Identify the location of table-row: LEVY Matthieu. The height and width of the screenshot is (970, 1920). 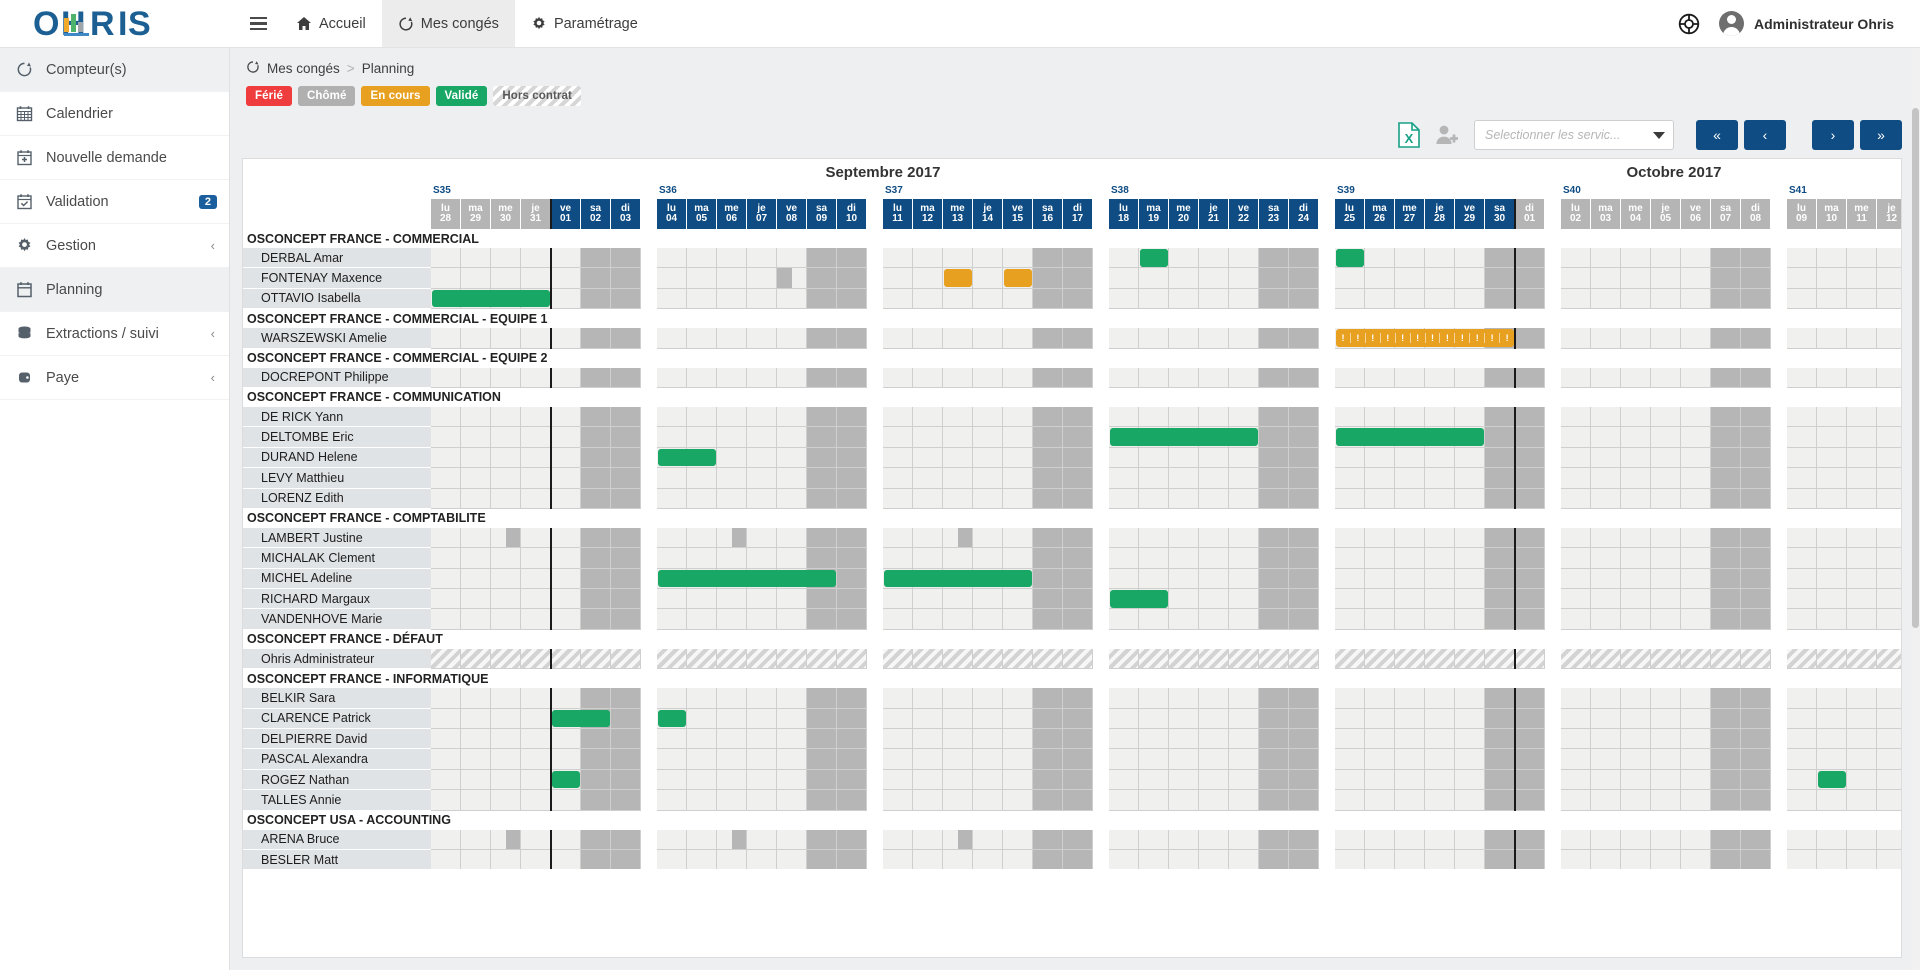
(1072, 478).